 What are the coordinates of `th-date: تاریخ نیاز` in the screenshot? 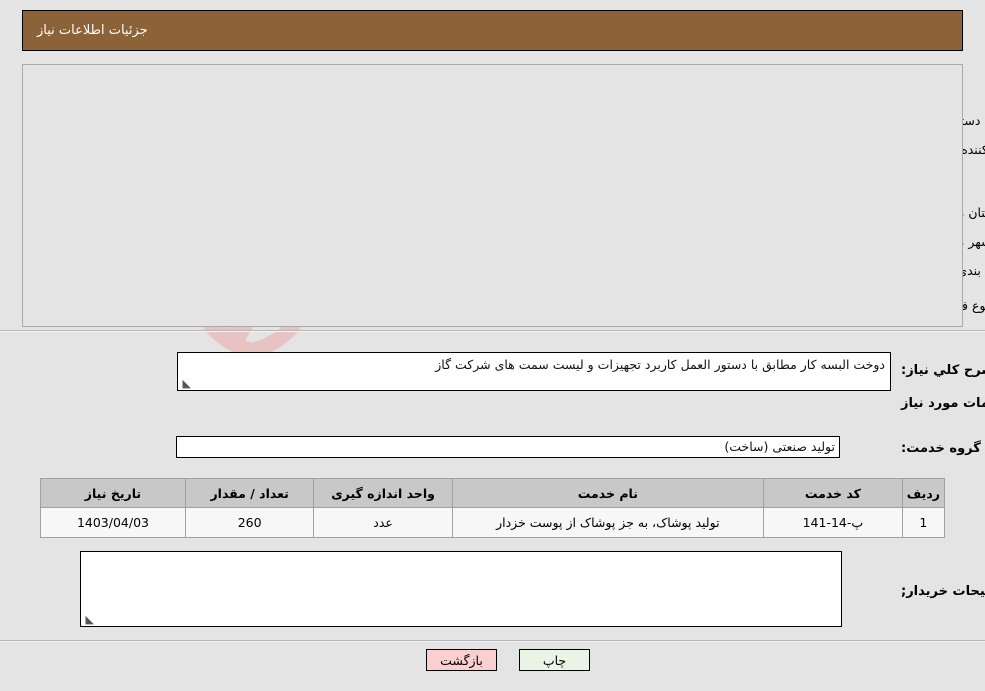 It's located at (113, 493).